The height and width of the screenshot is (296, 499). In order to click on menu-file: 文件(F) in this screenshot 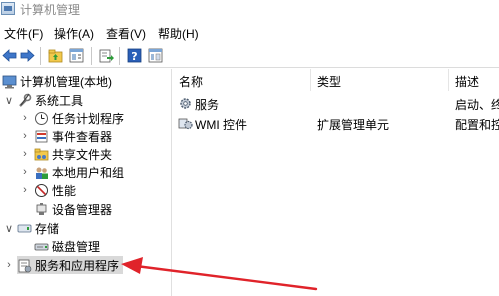, I will do `click(23, 33)`.